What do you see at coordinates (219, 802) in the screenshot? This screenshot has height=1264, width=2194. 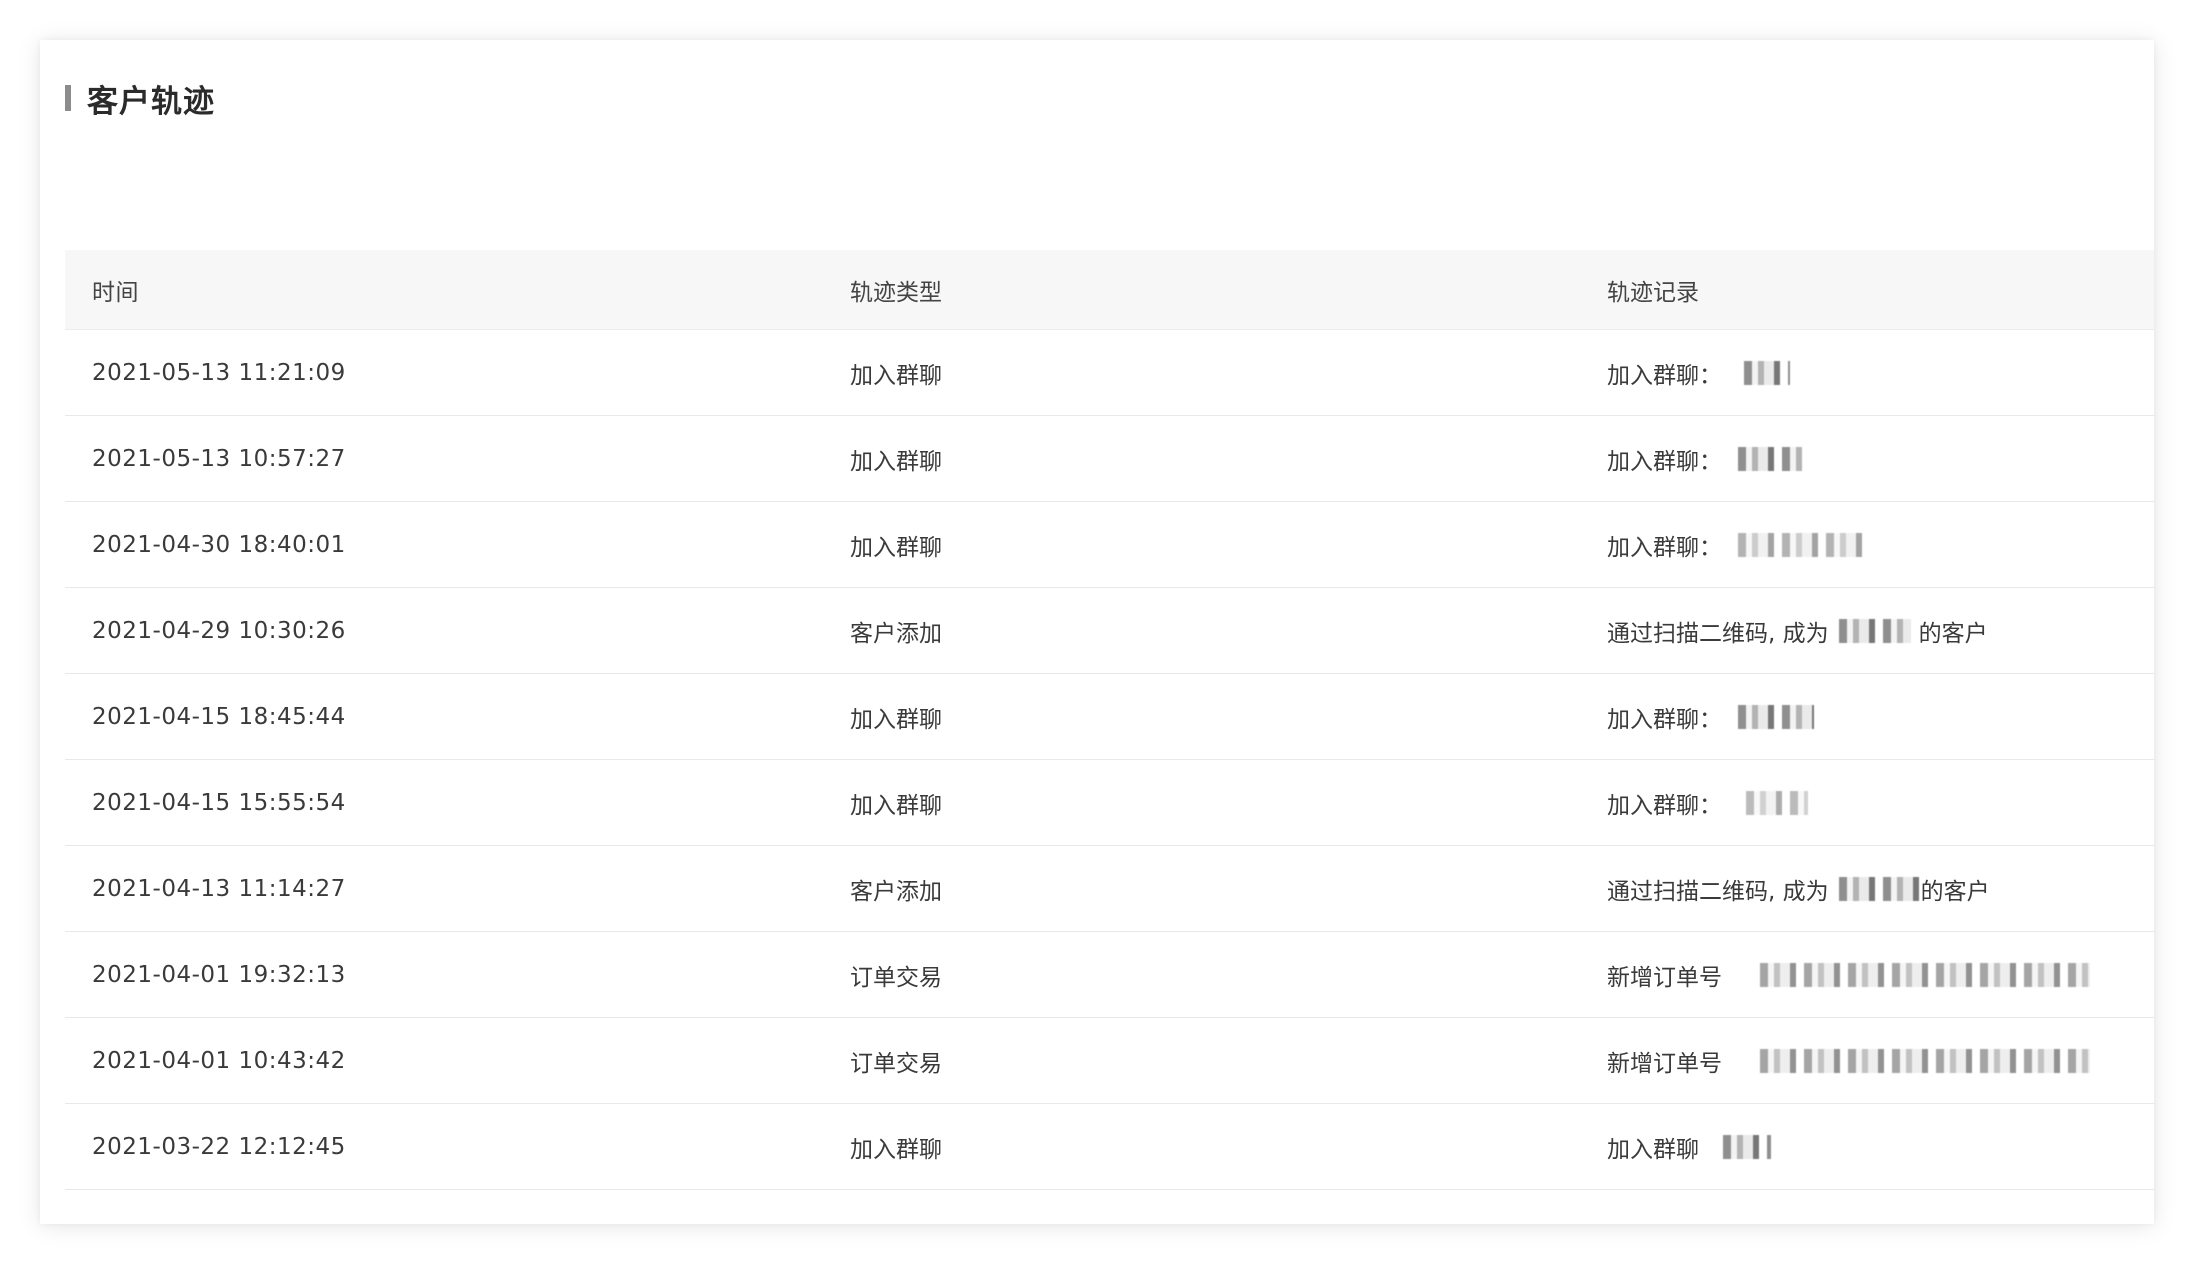 I see `time-cell: 2021-04-15 15:55:54` at bounding box center [219, 802].